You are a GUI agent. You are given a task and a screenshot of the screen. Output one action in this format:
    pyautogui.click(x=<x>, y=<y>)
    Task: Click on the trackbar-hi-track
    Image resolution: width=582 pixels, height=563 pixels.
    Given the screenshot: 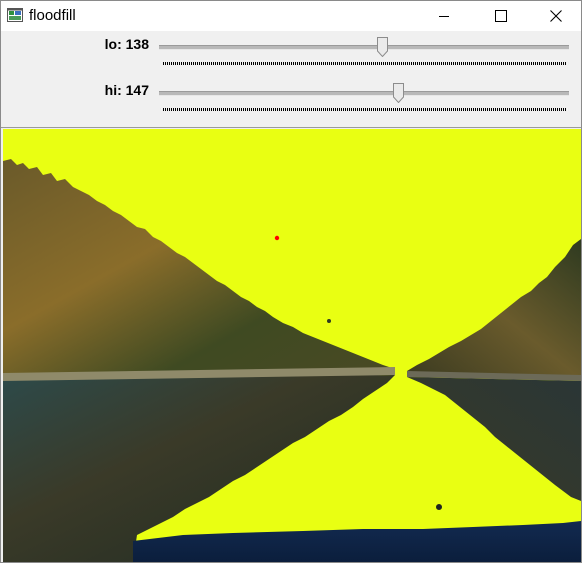 What is the action you would take?
    pyautogui.click(x=364, y=93)
    